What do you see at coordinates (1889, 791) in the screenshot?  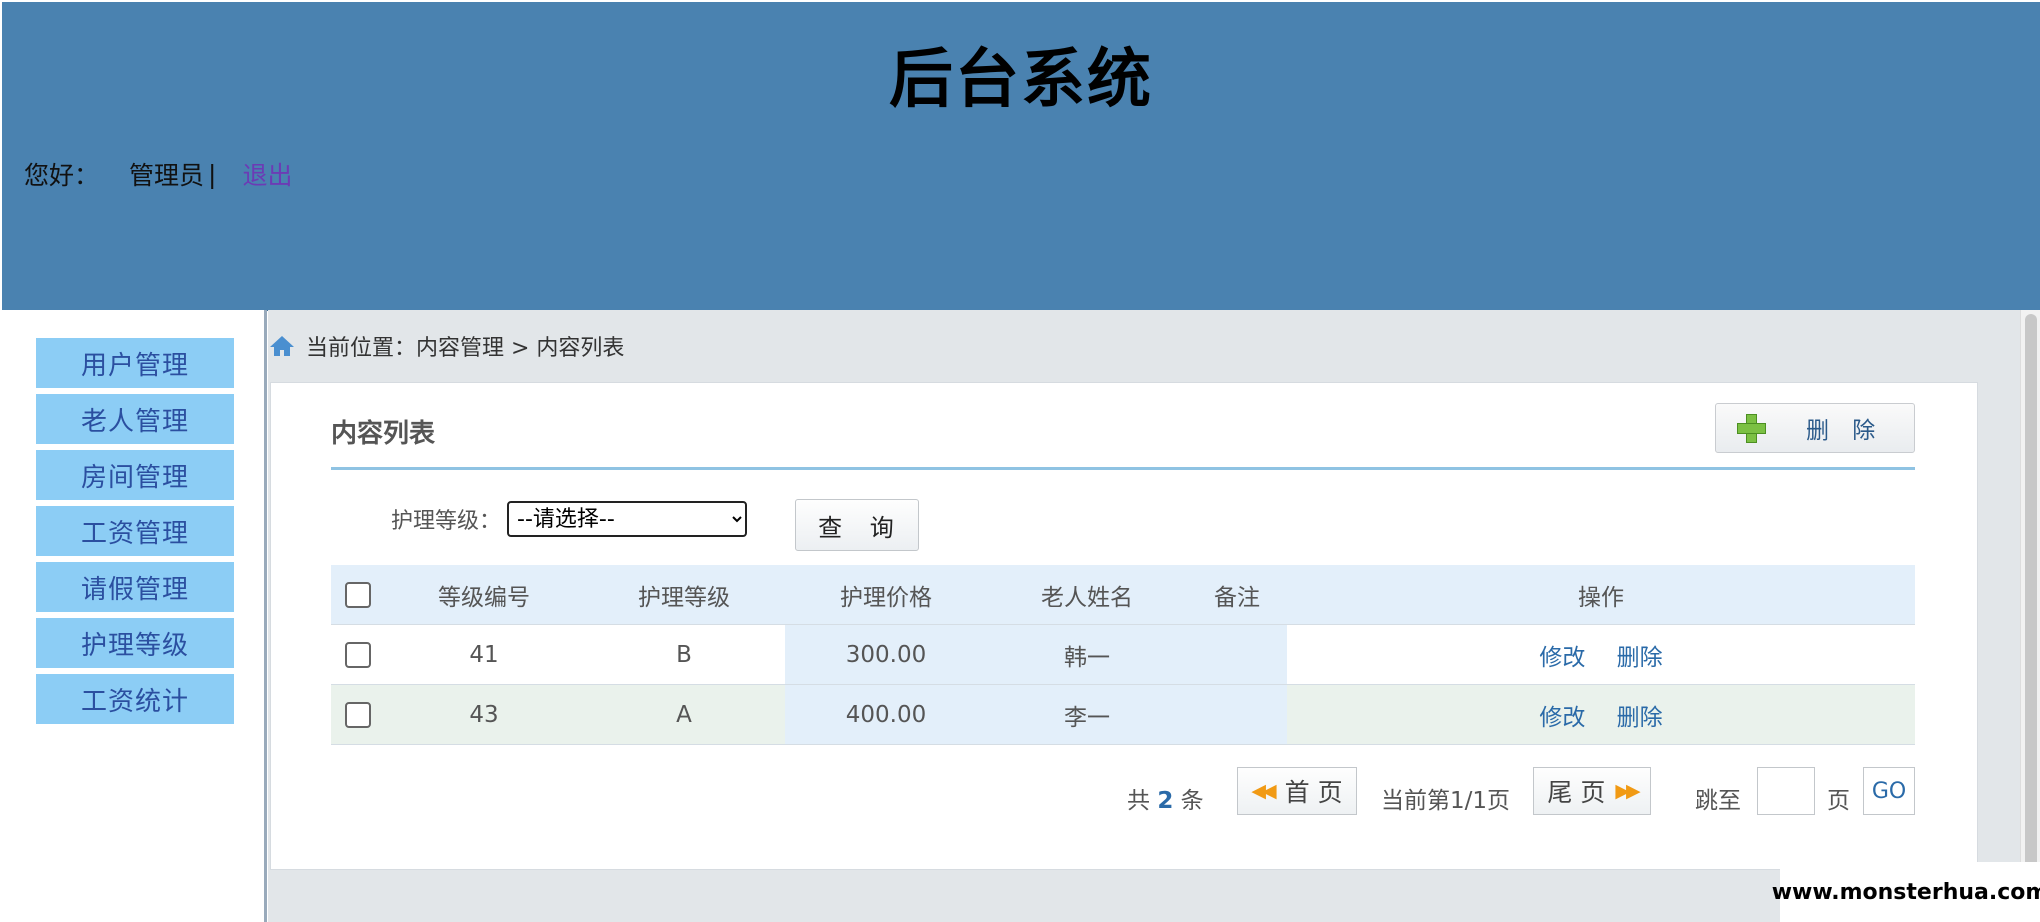 I see `go-button: GO` at bounding box center [1889, 791].